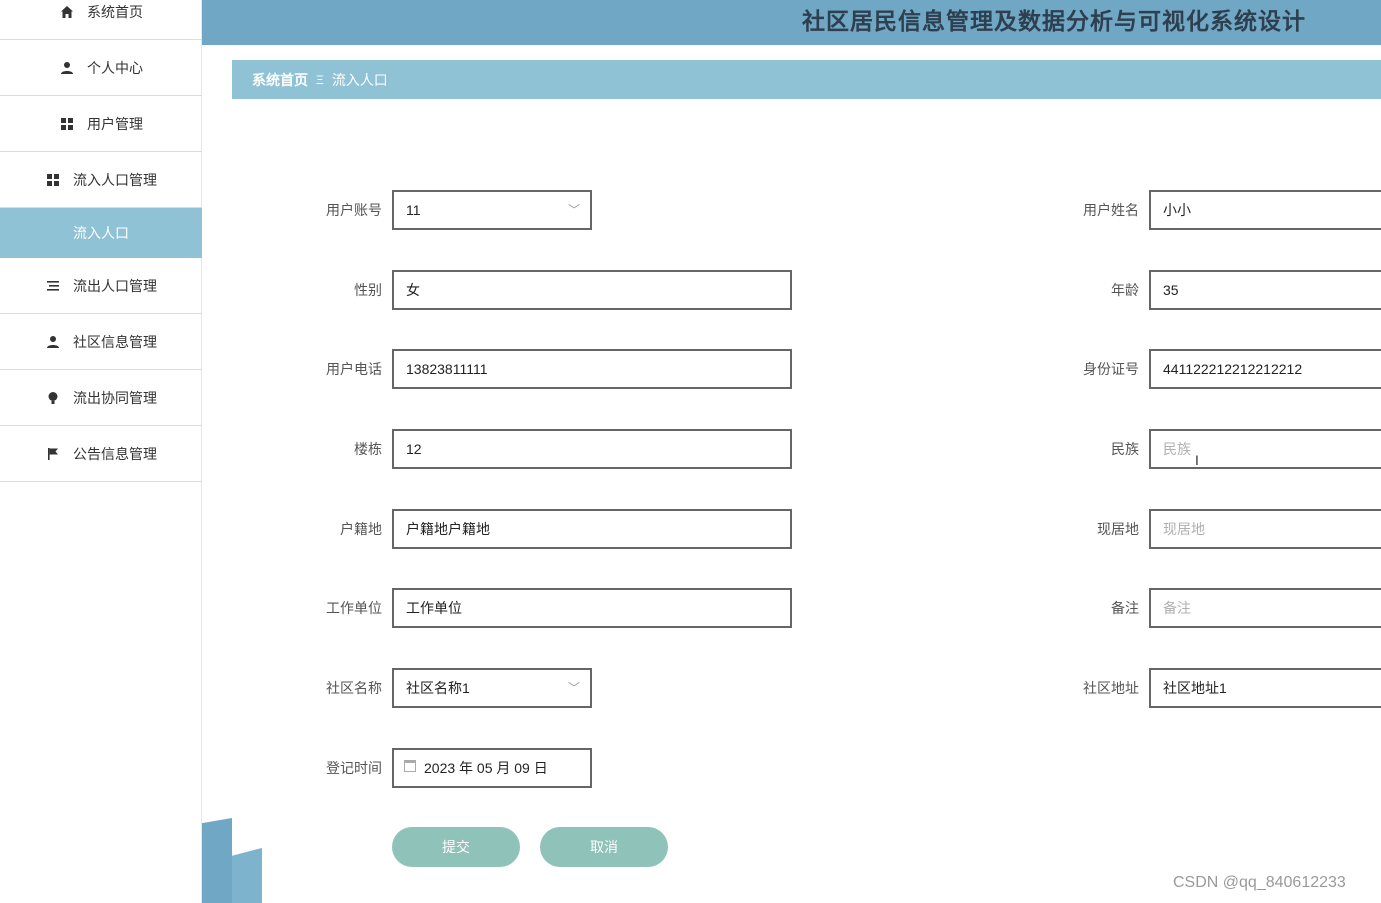 This screenshot has width=1381, height=903. I want to click on residence-label: 现居地, so click(1118, 529).